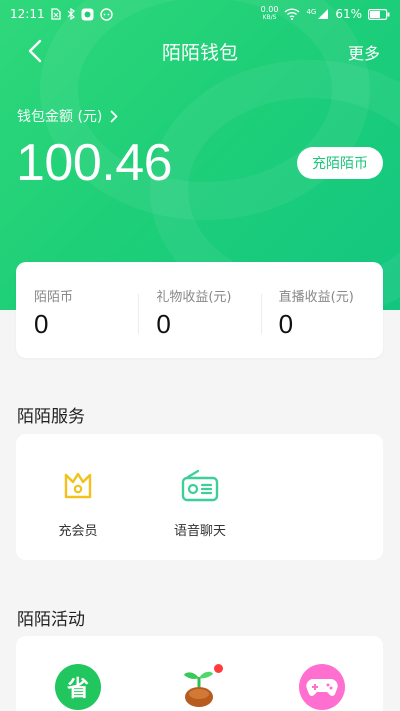 This screenshot has width=400, height=711. I want to click on battery-level: 61%, so click(348, 14).